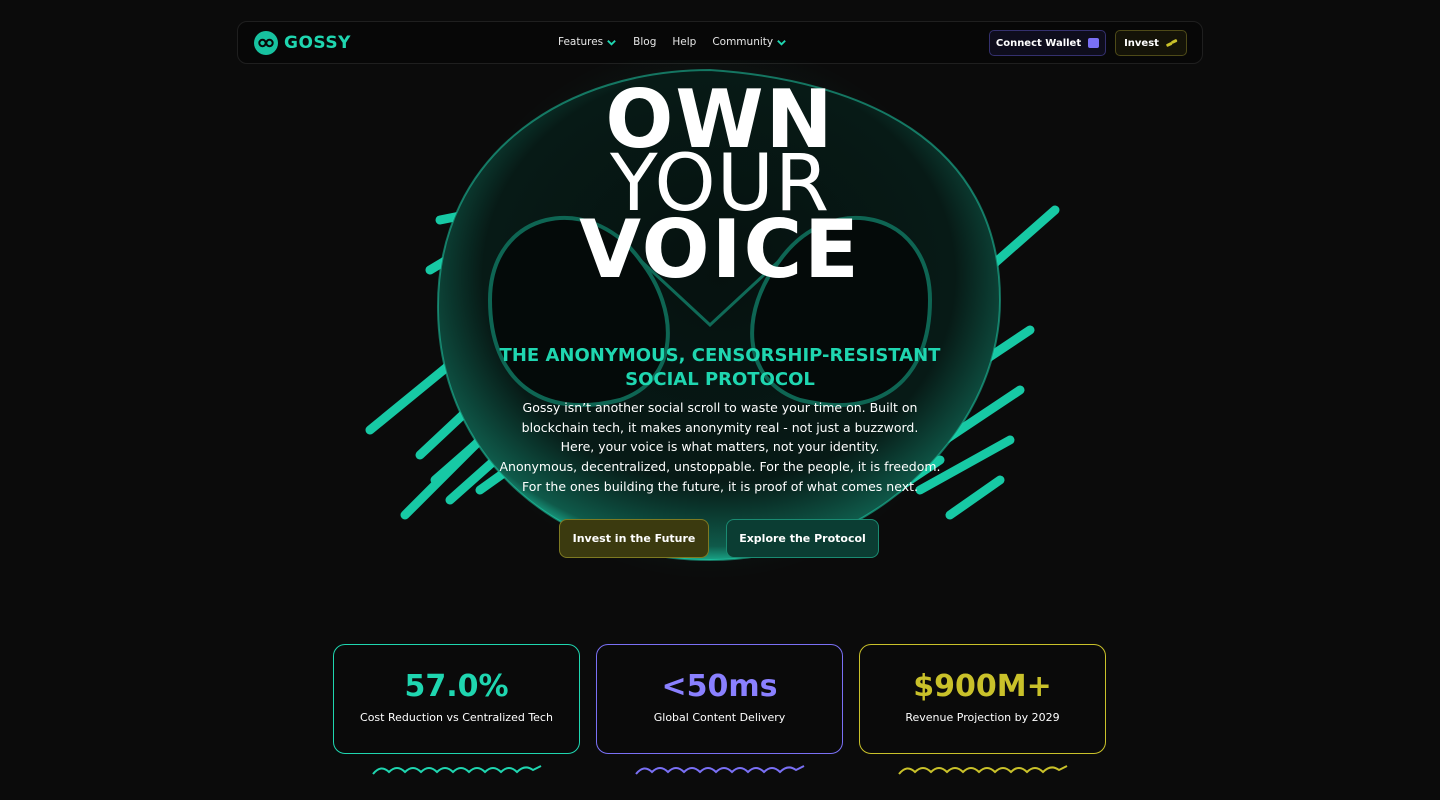 This screenshot has height=800, width=1440. What do you see at coordinates (720, 355) in the screenshot?
I see `subheadline-line1: THE ANONYMOUS, CENSORSHIP-RESISTANT` at bounding box center [720, 355].